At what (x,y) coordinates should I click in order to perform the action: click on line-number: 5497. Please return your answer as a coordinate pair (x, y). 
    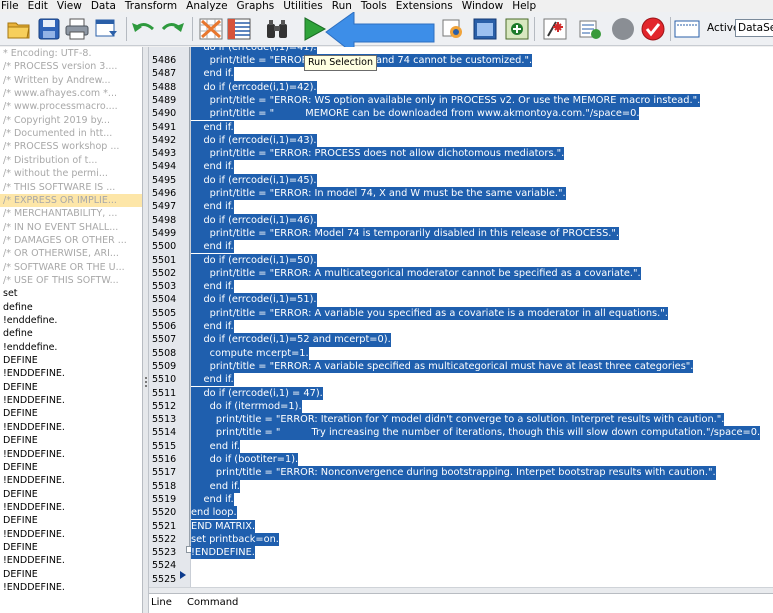
    Looking at the image, I should click on (164, 207).